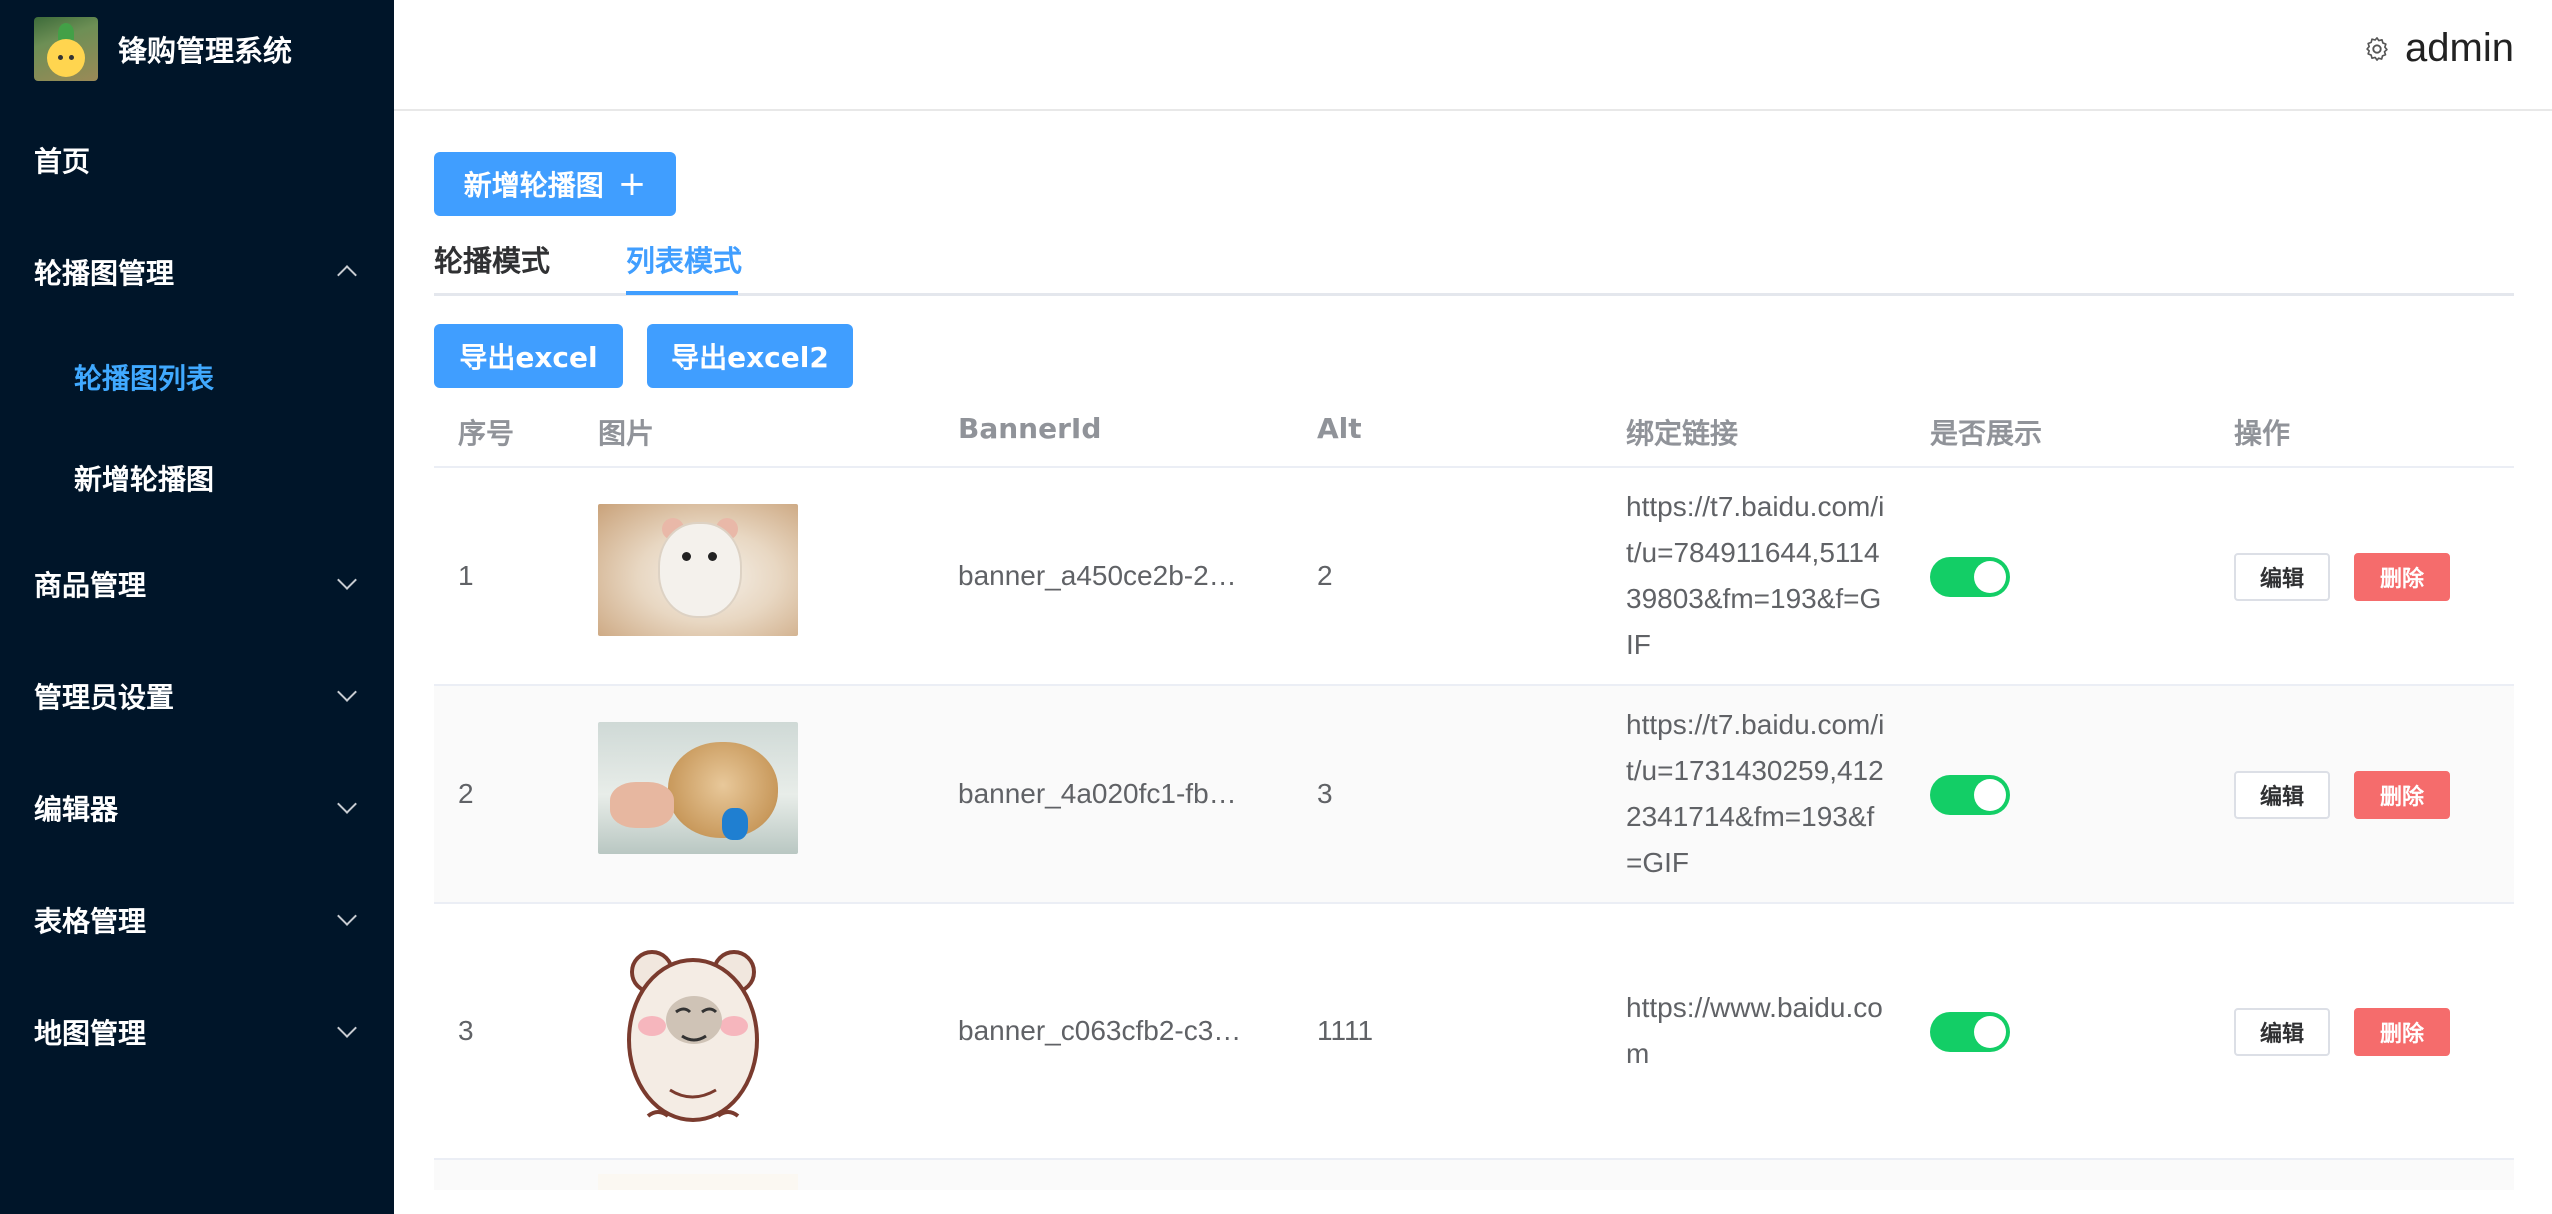 Image resolution: width=2552 pixels, height=1214 pixels. Describe the element at coordinates (1325, 793) in the screenshot. I see `banner-alt: 3` at that location.